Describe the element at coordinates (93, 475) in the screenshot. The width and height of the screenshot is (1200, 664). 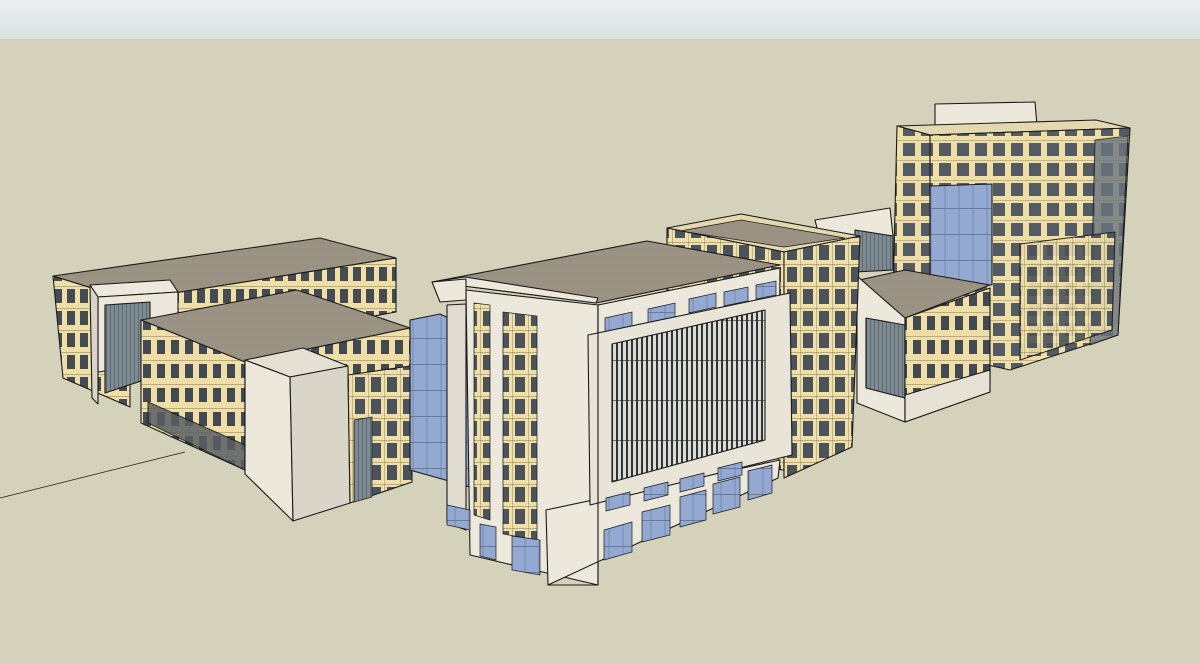
I see `ground-axis-line` at that location.